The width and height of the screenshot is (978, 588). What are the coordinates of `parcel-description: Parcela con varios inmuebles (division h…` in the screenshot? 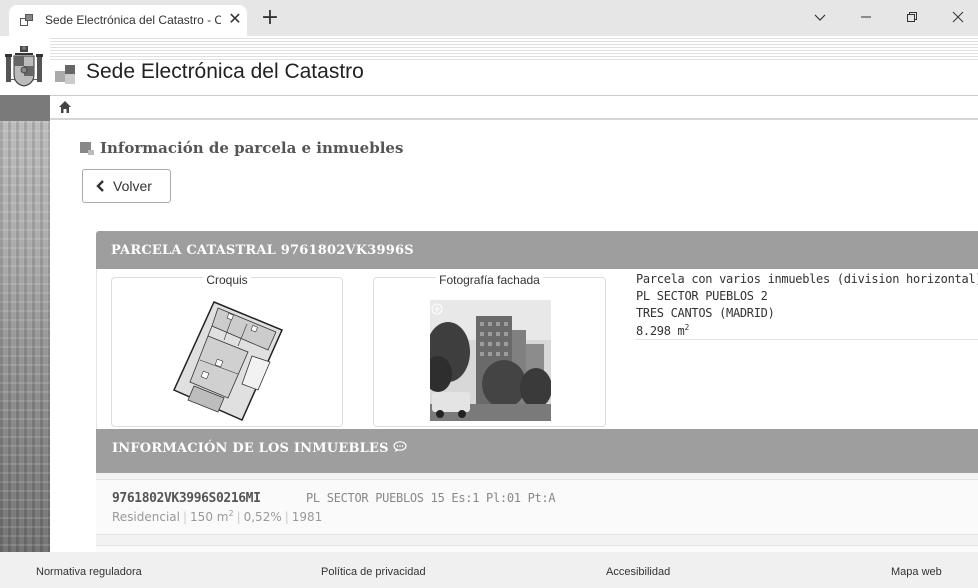 It's located at (807, 279).